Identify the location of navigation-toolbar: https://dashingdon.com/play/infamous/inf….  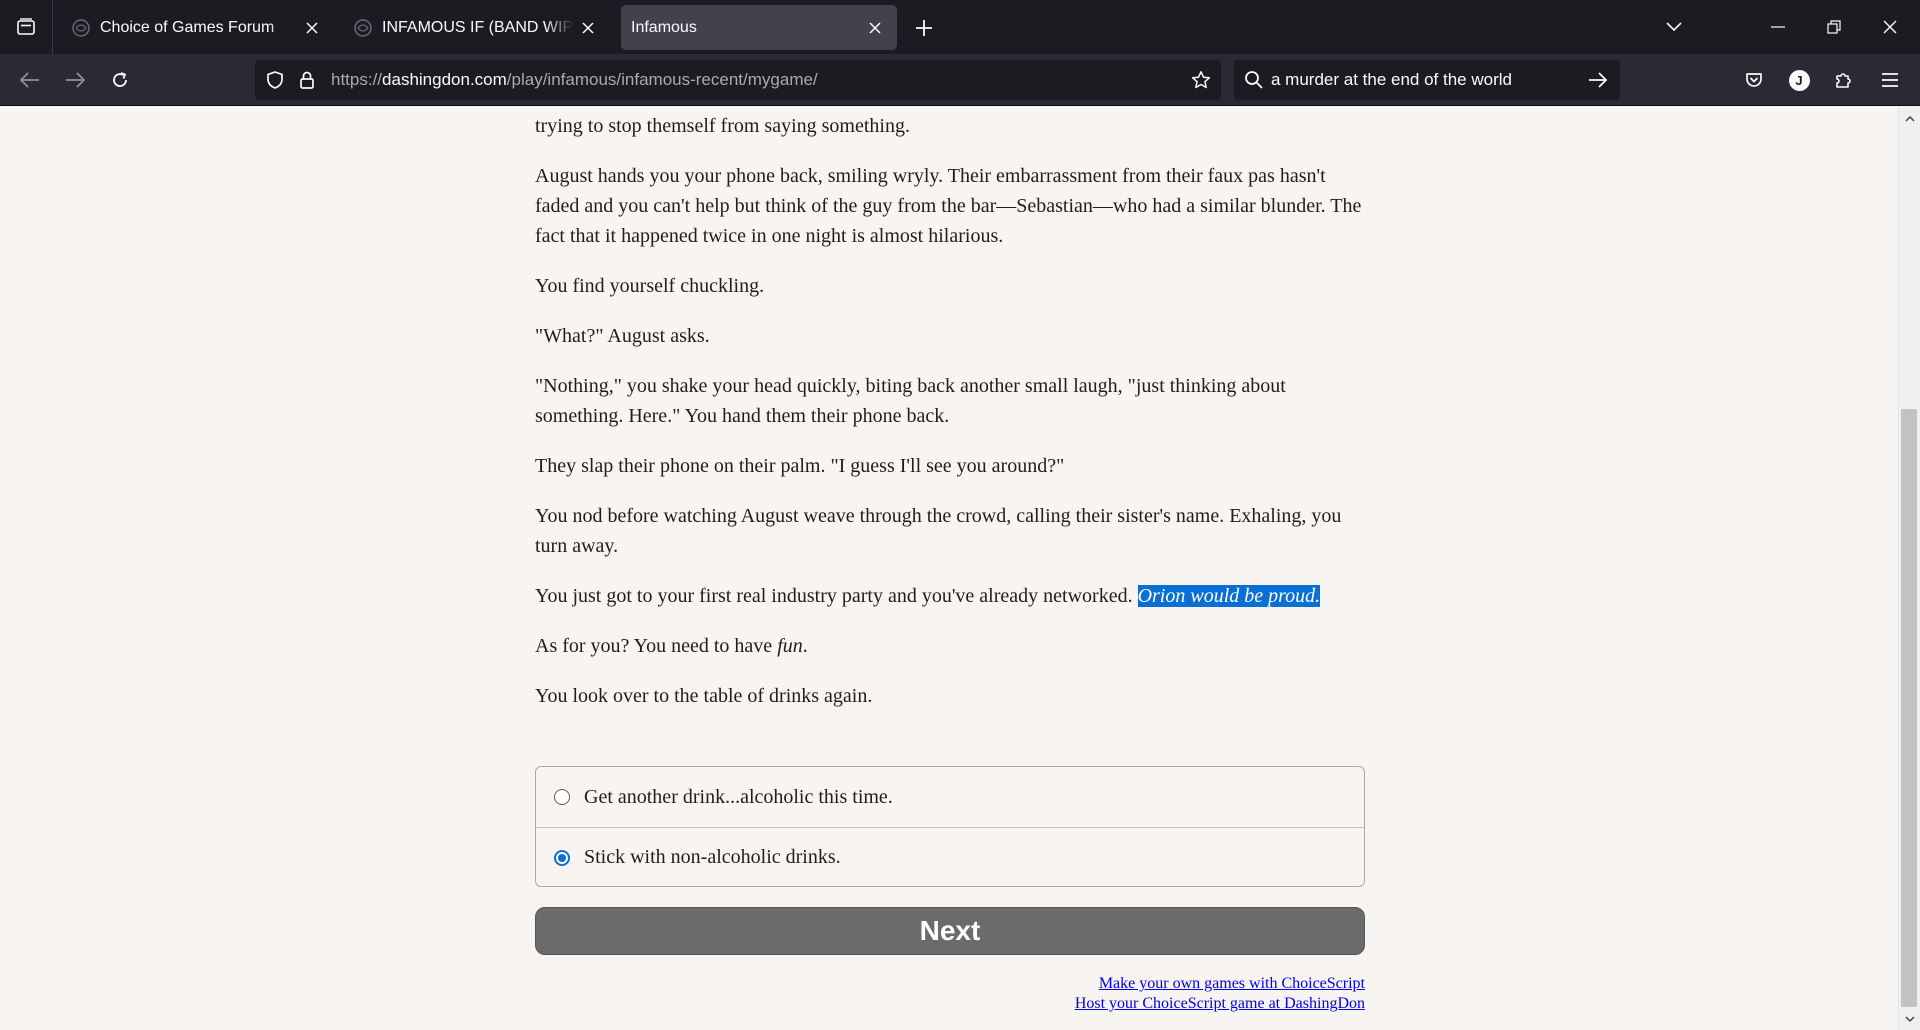
(960, 80).